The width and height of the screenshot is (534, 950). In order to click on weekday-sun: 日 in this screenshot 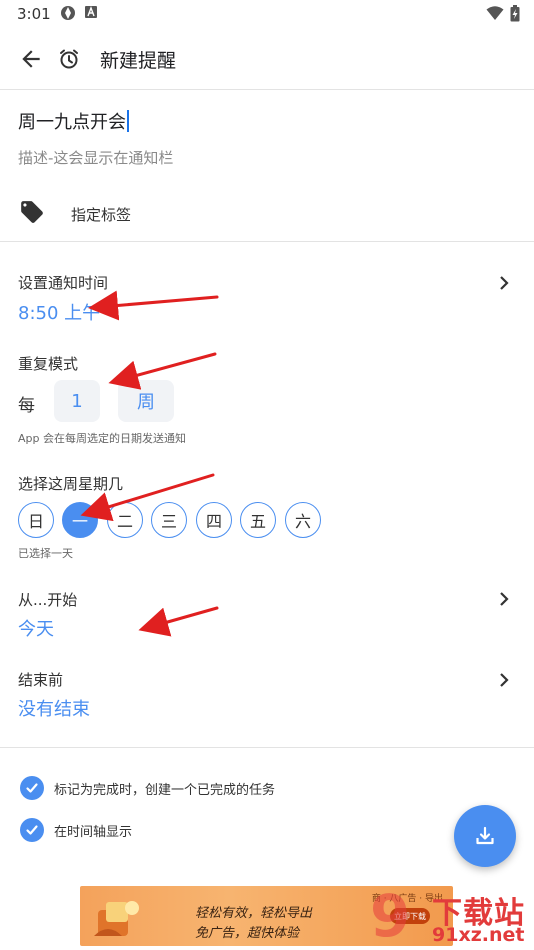, I will do `click(36, 520)`.